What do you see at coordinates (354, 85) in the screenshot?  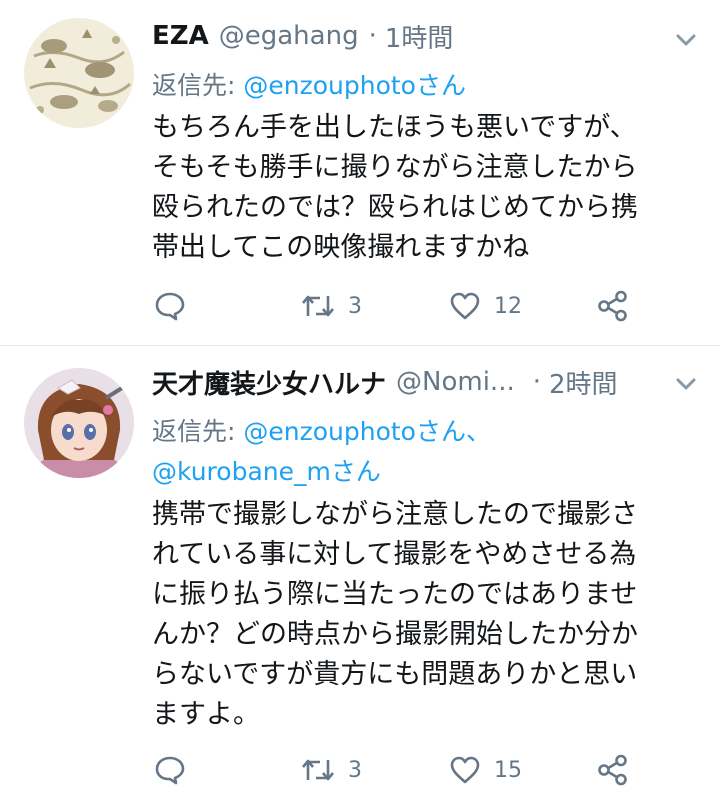 I see `mention-link: @enzouphotoさん` at bounding box center [354, 85].